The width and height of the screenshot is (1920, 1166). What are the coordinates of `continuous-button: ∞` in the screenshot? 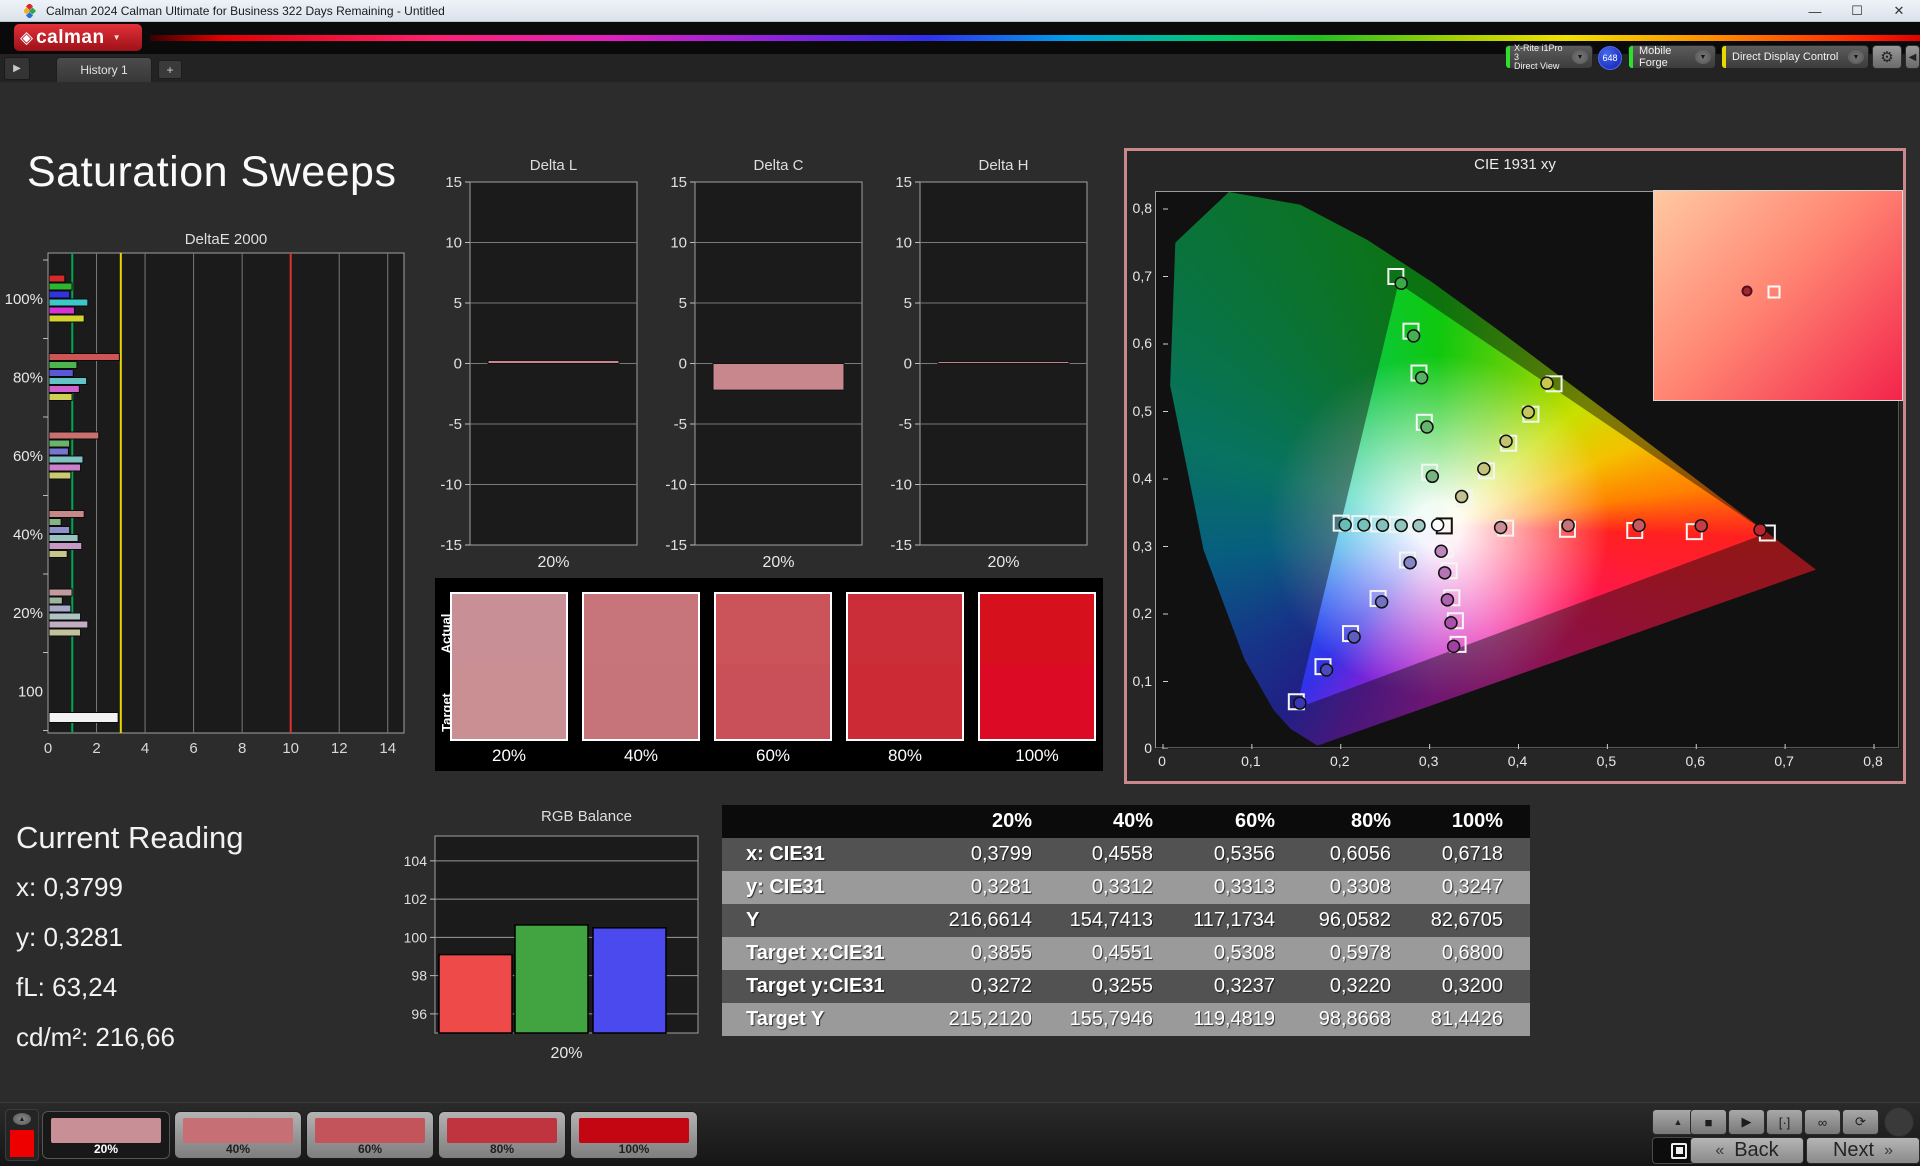 It's located at (1822, 1122).